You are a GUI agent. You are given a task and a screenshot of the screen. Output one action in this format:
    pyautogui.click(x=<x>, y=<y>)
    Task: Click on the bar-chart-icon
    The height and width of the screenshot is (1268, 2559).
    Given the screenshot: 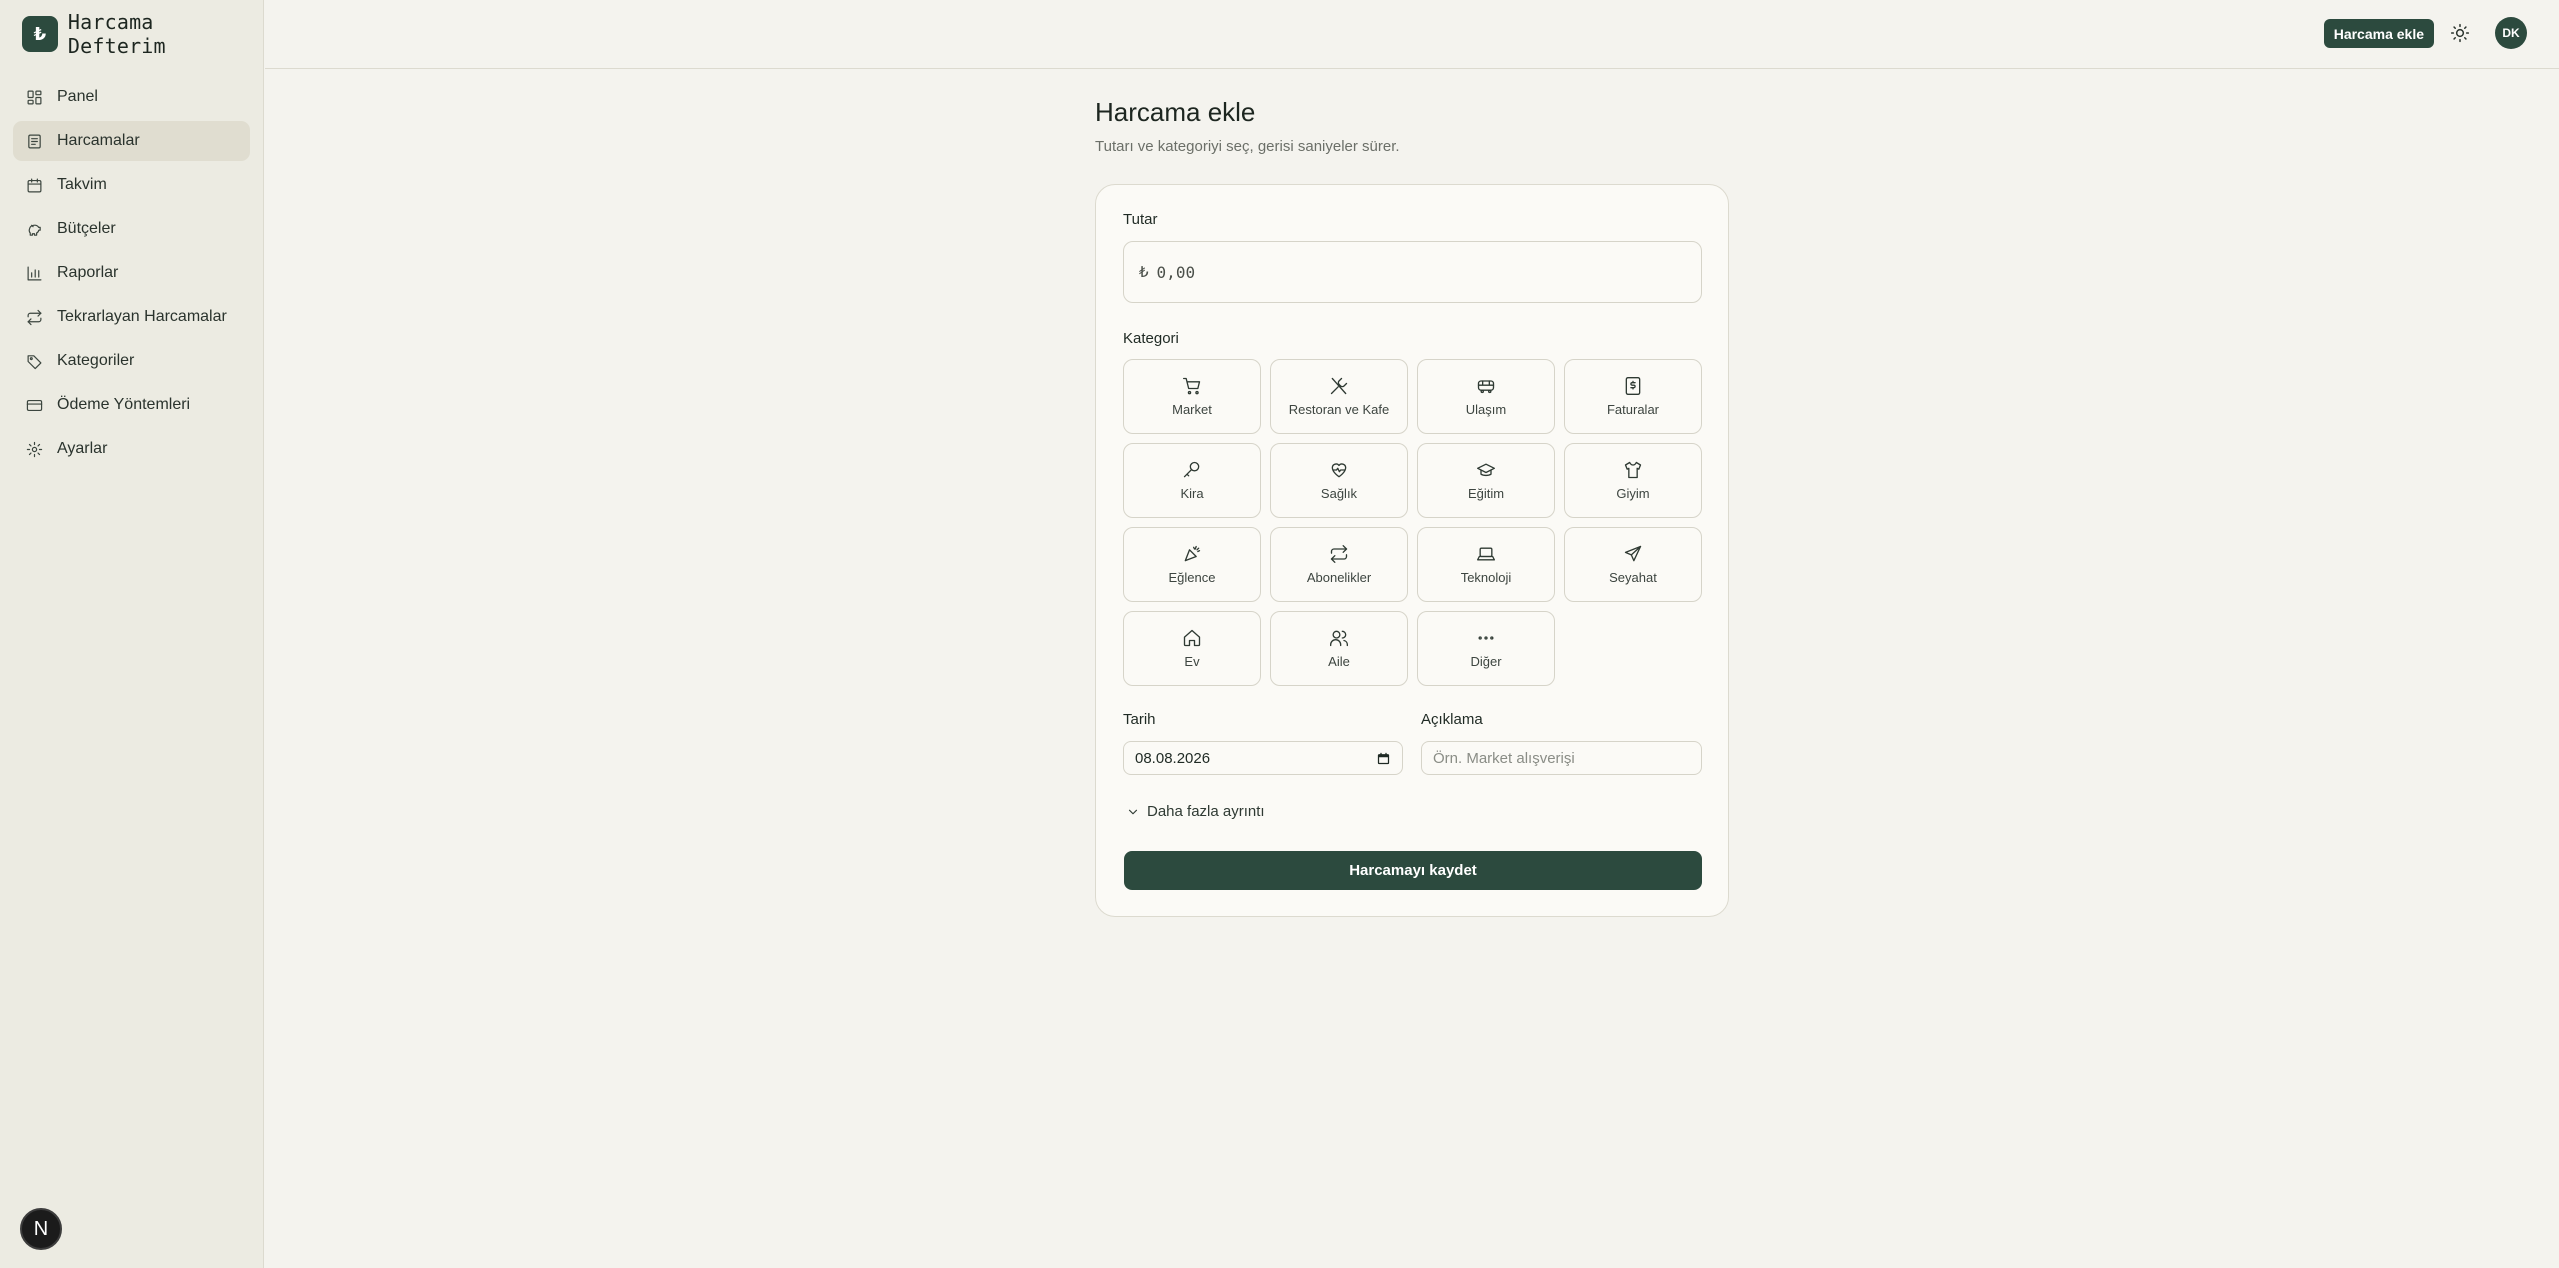 What is the action you would take?
    pyautogui.click(x=34, y=273)
    